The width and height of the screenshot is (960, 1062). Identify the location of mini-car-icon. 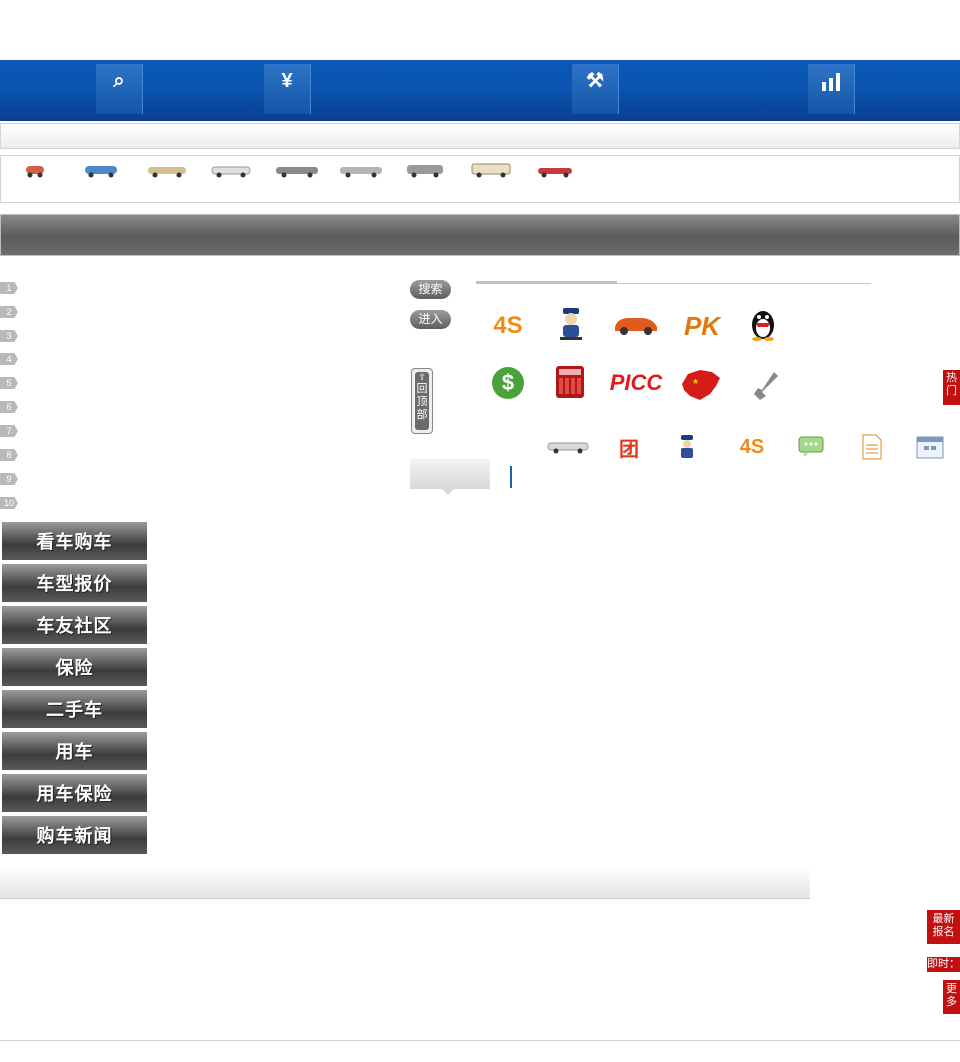
(36, 171).